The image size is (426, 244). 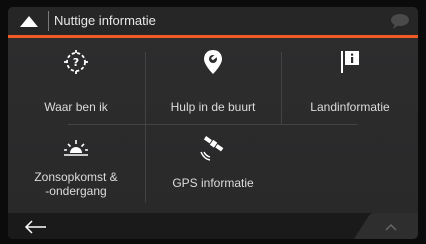 What do you see at coordinates (76, 80) in the screenshot?
I see `menu-item-waar-ben-ik: ? Waar ben ik` at bounding box center [76, 80].